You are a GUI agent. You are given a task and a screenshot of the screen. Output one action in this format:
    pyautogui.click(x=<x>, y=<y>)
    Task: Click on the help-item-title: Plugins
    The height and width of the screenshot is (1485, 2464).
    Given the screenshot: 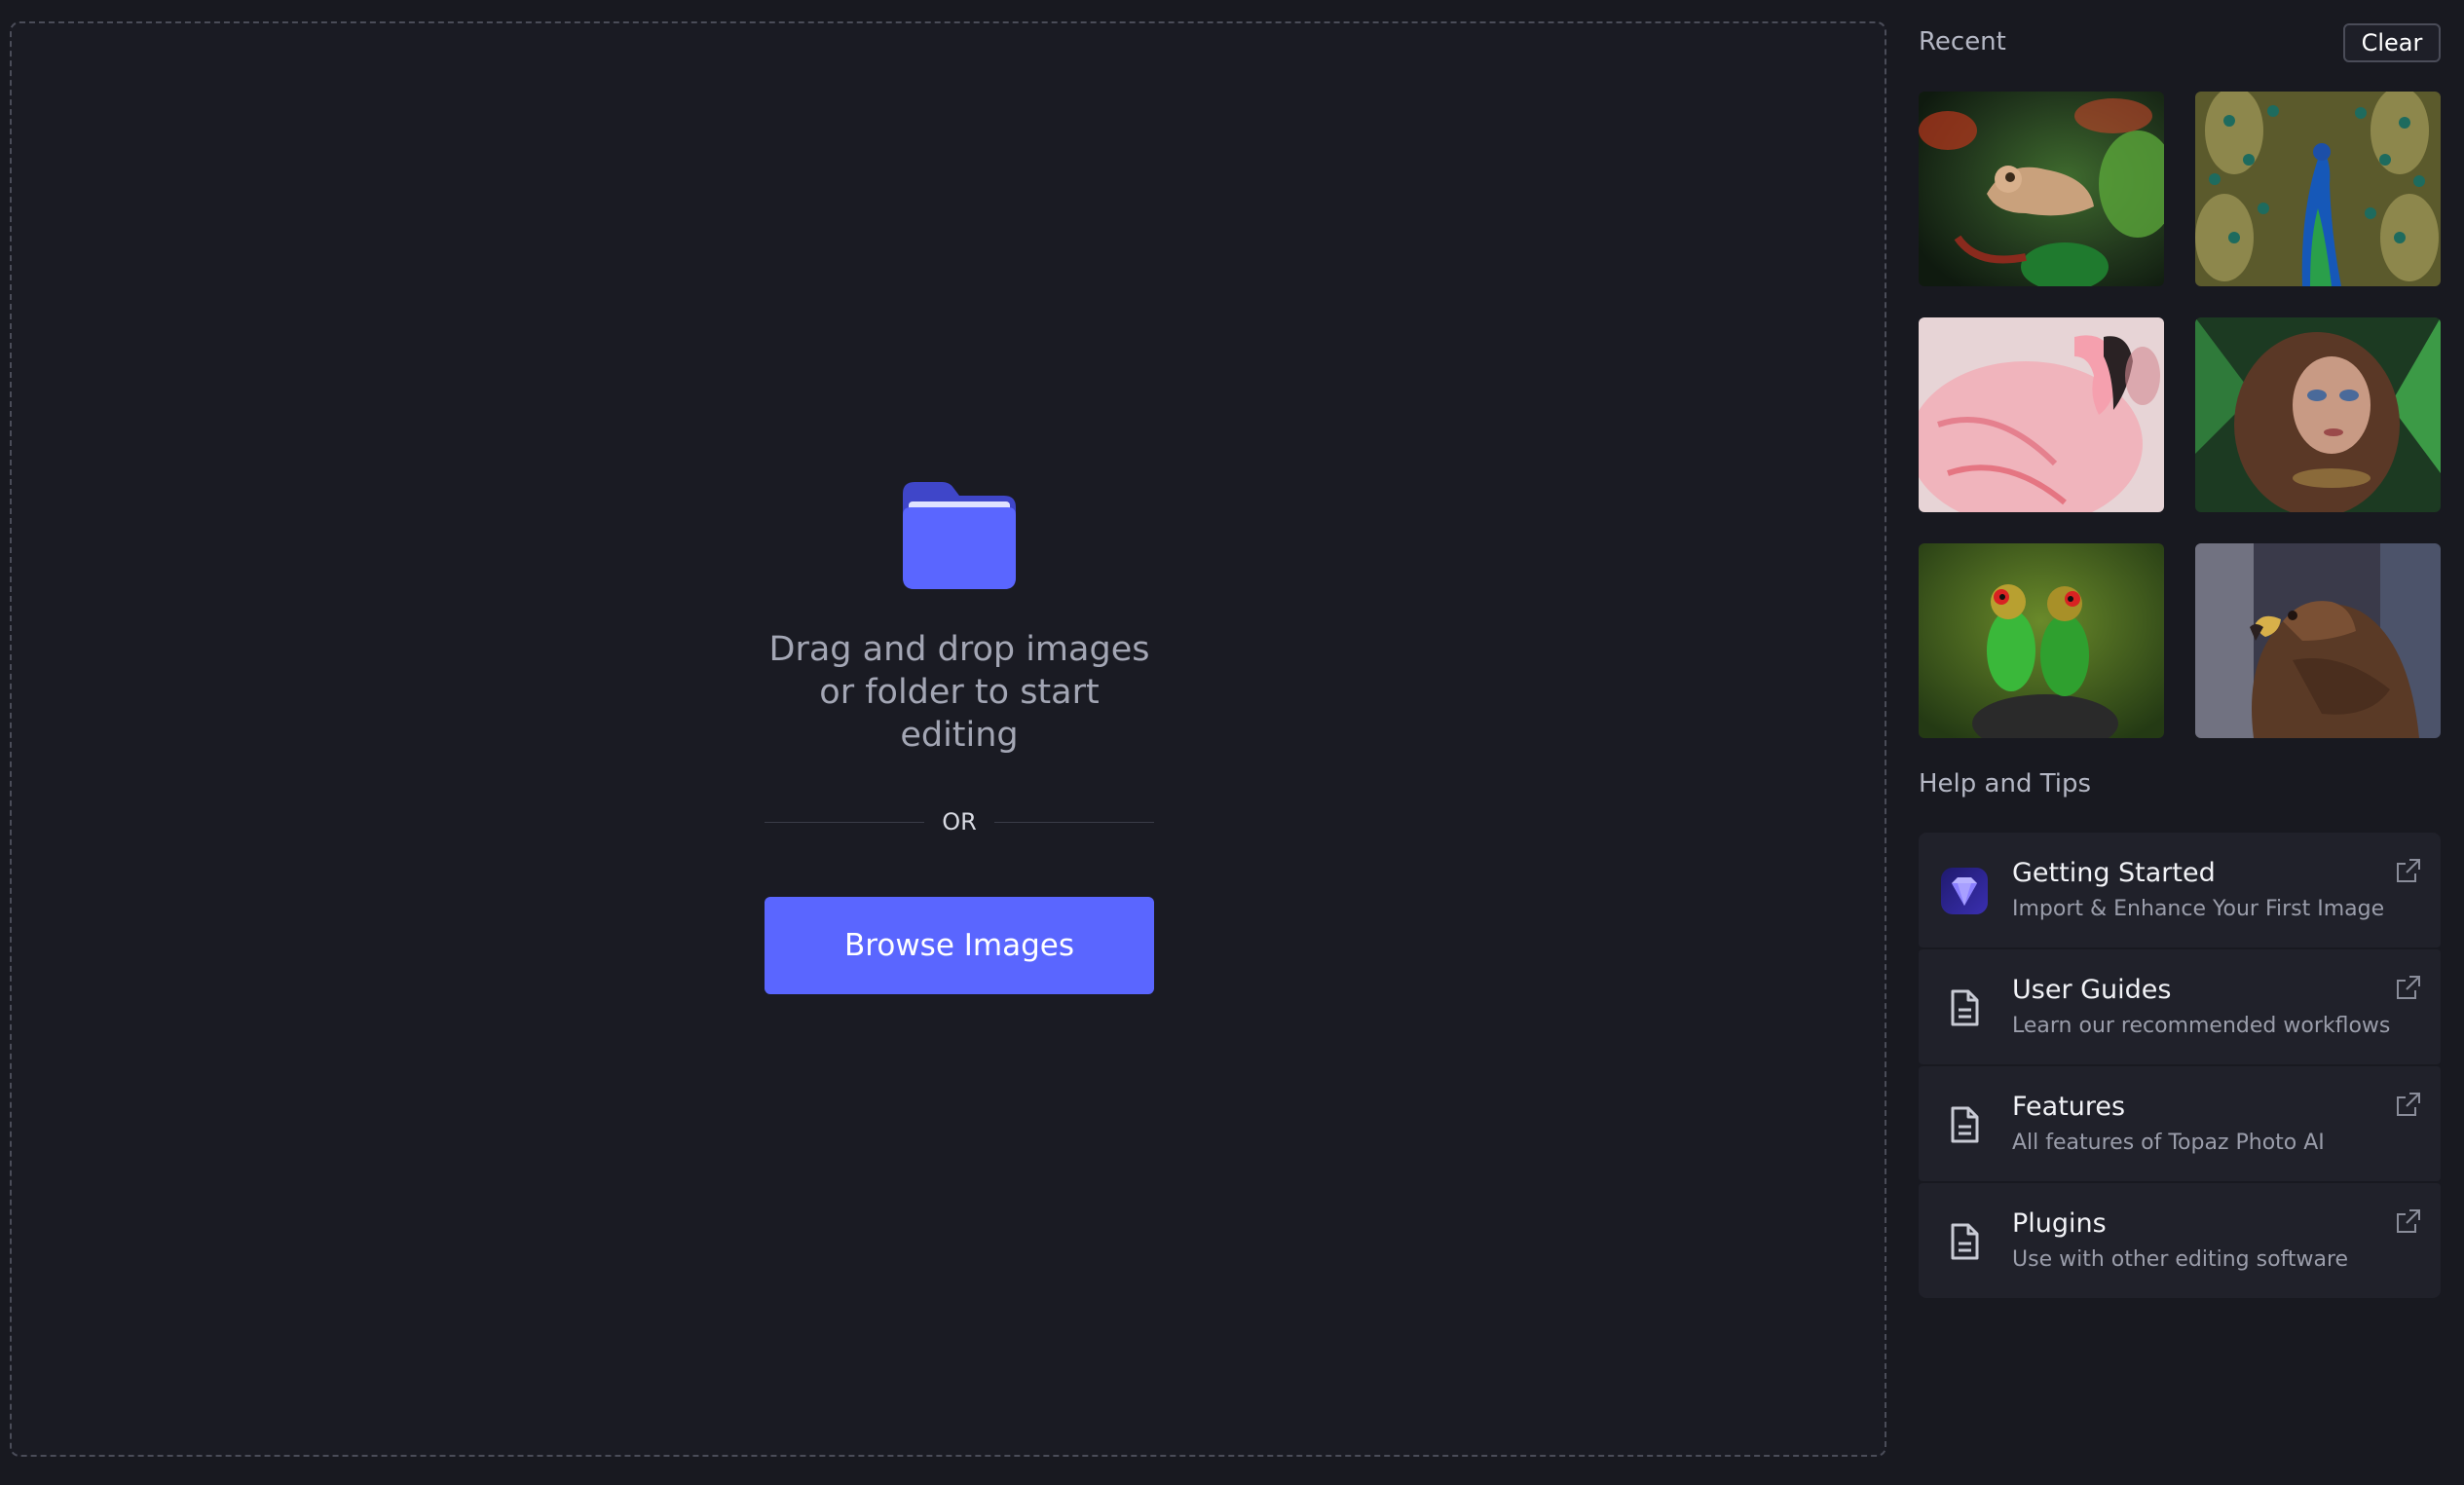 What is the action you would take?
    pyautogui.click(x=2059, y=1224)
    